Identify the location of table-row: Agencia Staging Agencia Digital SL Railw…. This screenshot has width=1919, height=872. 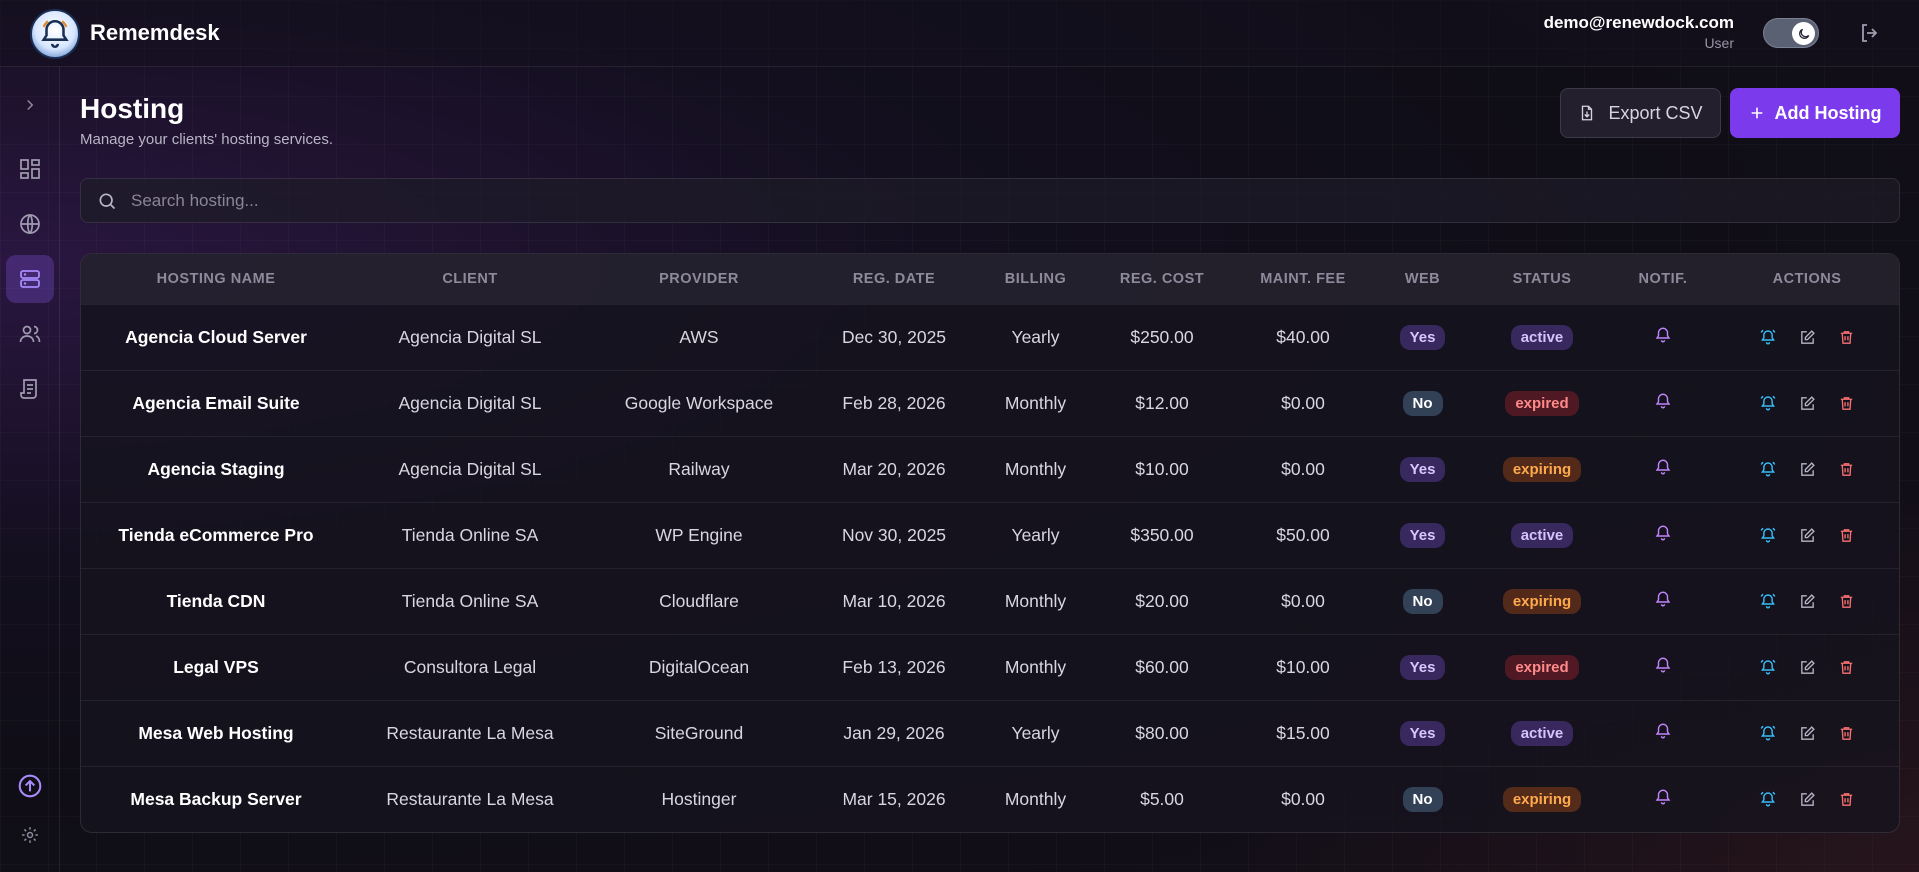
(990, 469).